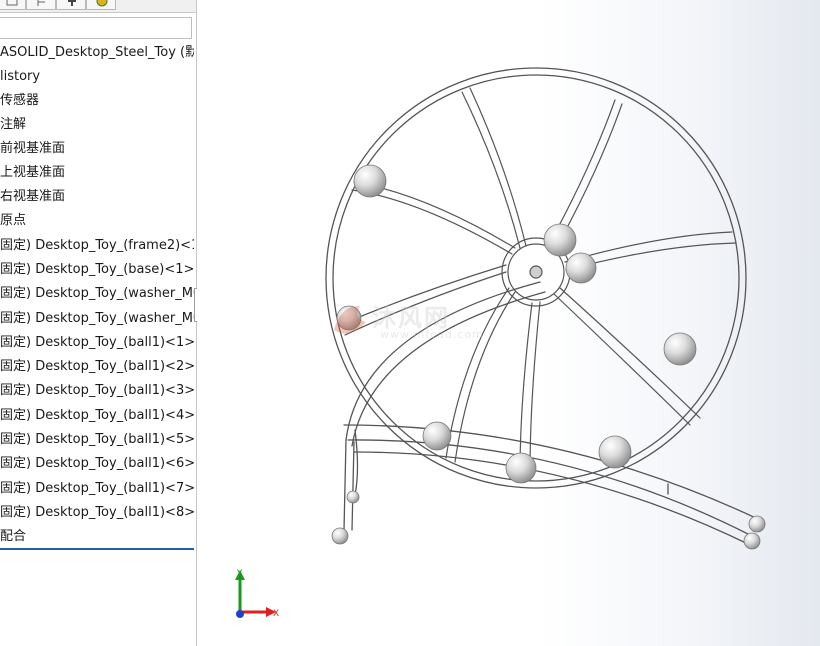 The image size is (820, 646). I want to click on tree-item-mates: 配合, so click(97, 537).